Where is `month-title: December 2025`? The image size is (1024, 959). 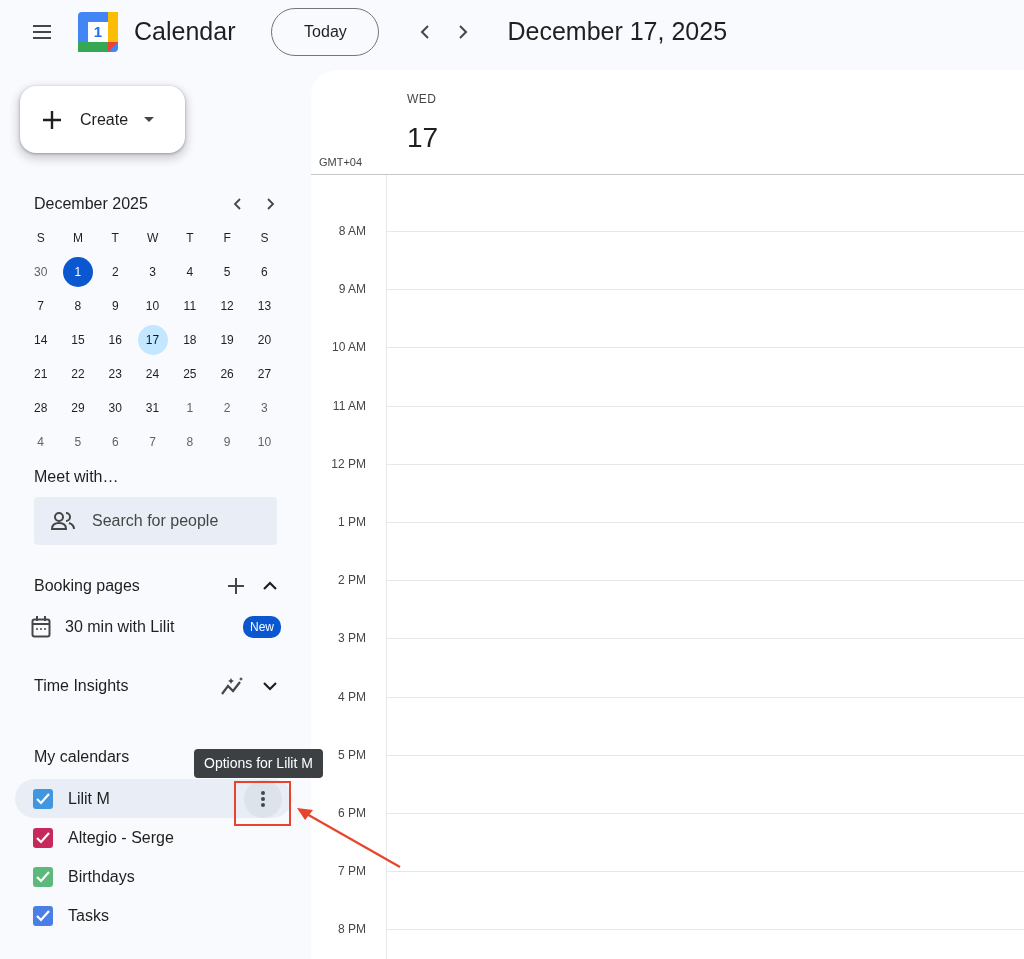 month-title: December 2025 is located at coordinates (91, 204).